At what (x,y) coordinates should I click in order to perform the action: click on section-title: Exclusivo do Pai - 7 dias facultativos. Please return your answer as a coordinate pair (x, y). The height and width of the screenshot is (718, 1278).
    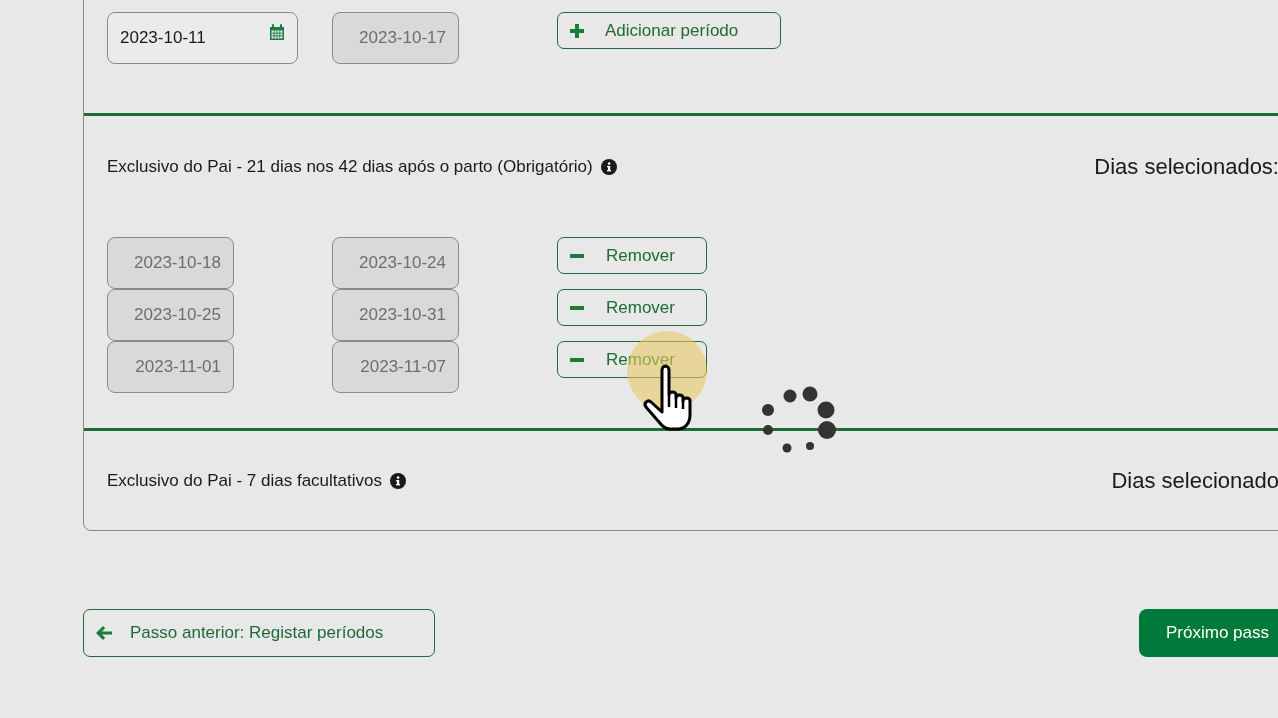
    Looking at the image, I should click on (244, 481).